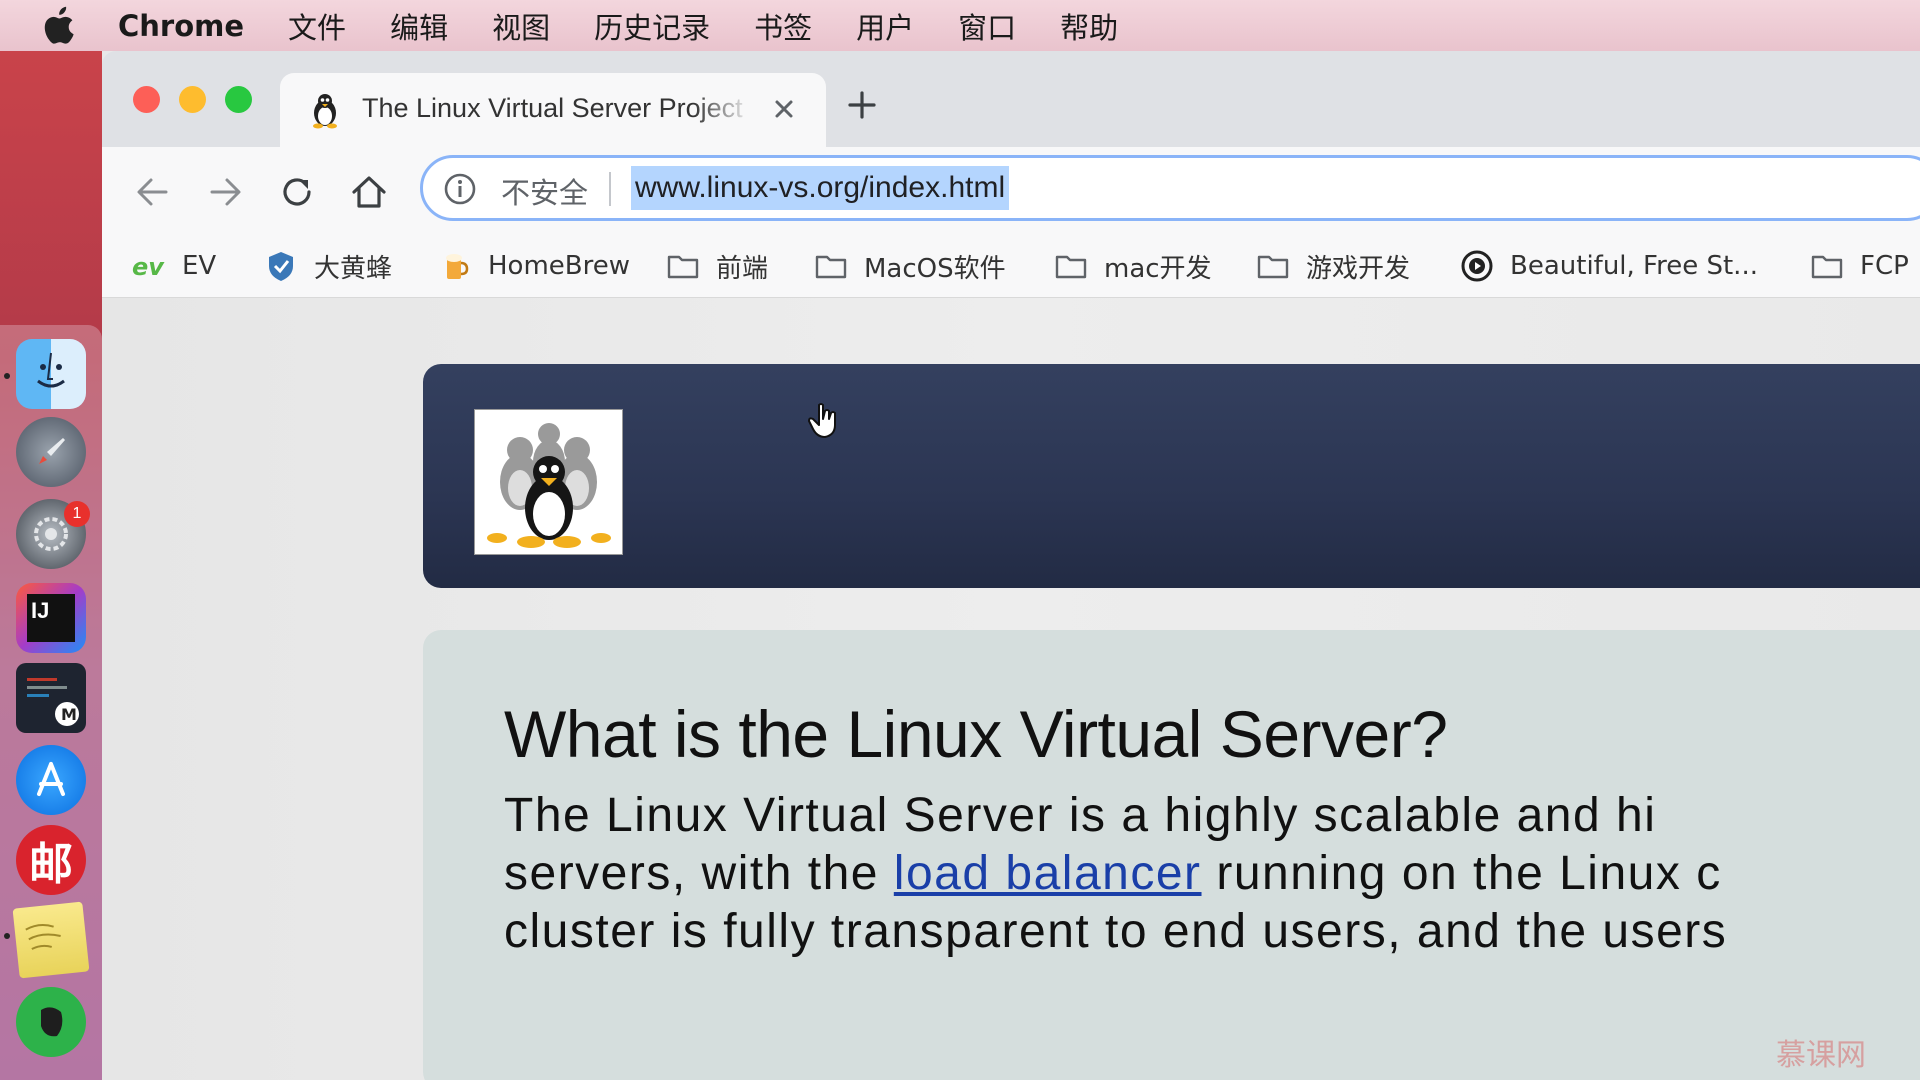  Describe the element at coordinates (51, 618) in the screenshot. I see `intellij-idea-icon: IJ` at that location.